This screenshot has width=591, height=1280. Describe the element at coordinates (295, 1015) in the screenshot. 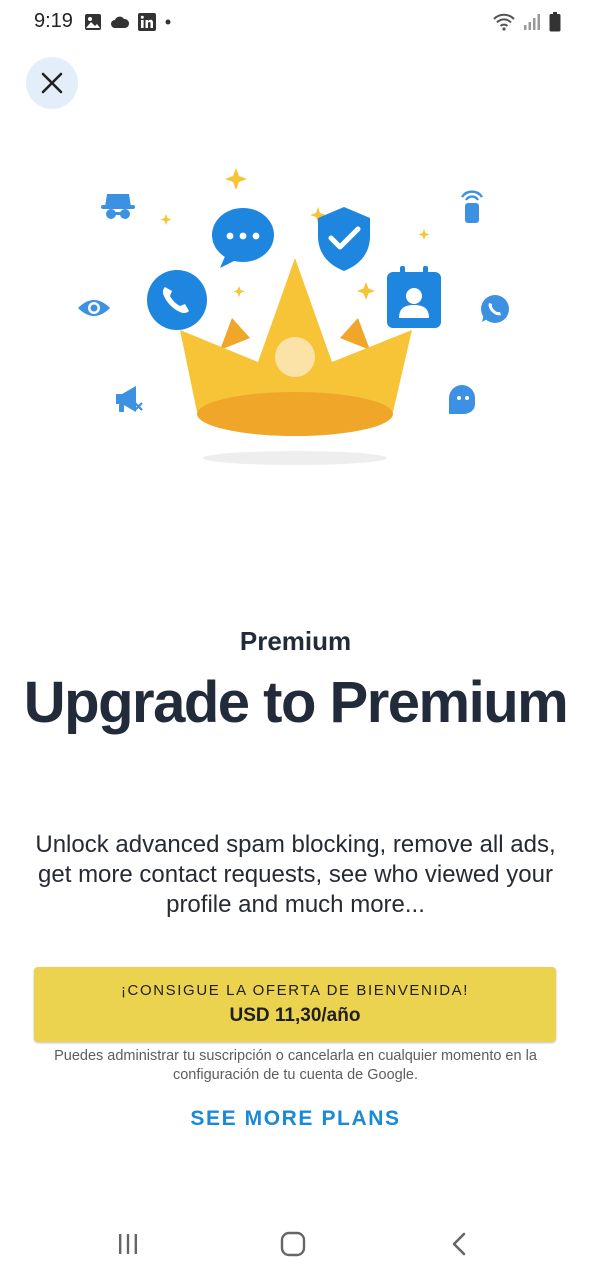

I see `offer-price: USD 11,30/año` at that location.